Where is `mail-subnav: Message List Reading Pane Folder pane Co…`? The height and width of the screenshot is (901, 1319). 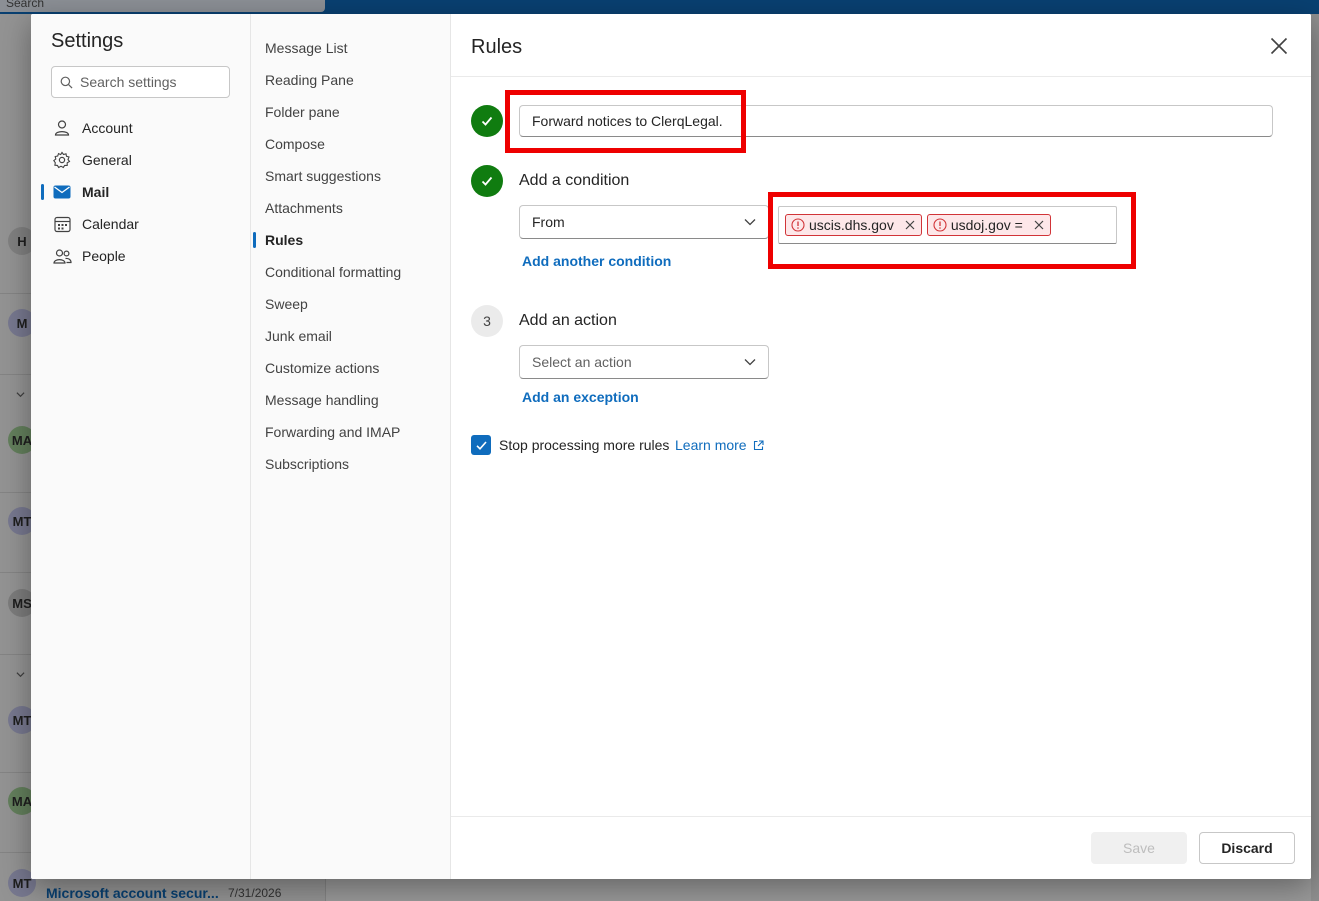
mail-subnav: Message List Reading Pane Folder pane Co… is located at coordinates (351, 446).